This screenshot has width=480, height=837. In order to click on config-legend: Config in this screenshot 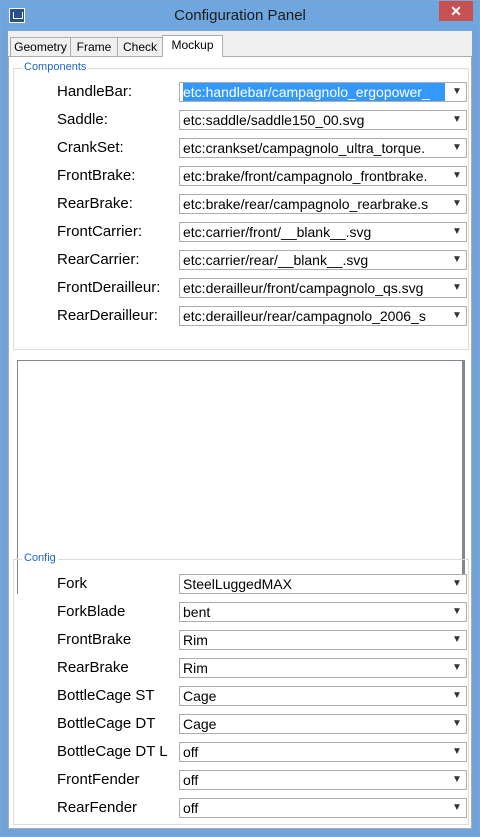, I will do `click(40, 558)`.